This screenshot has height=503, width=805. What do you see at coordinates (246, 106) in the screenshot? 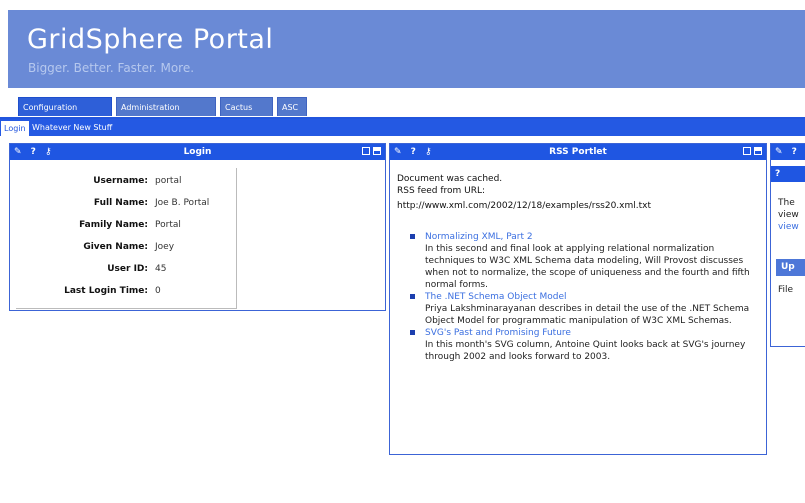
I see `tab-cactus: Cactus` at bounding box center [246, 106].